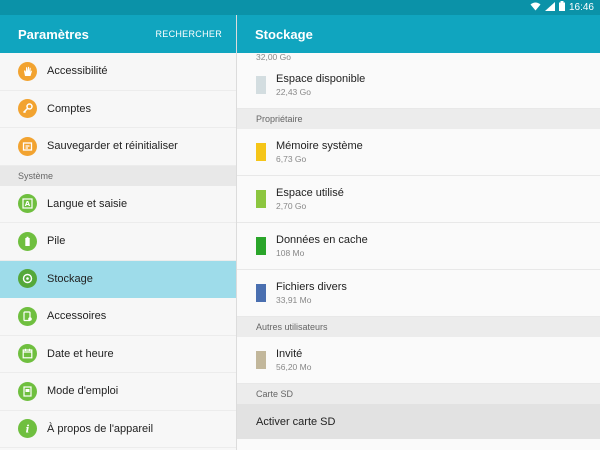  I want to click on section-header-systeme: Système, so click(118, 175).